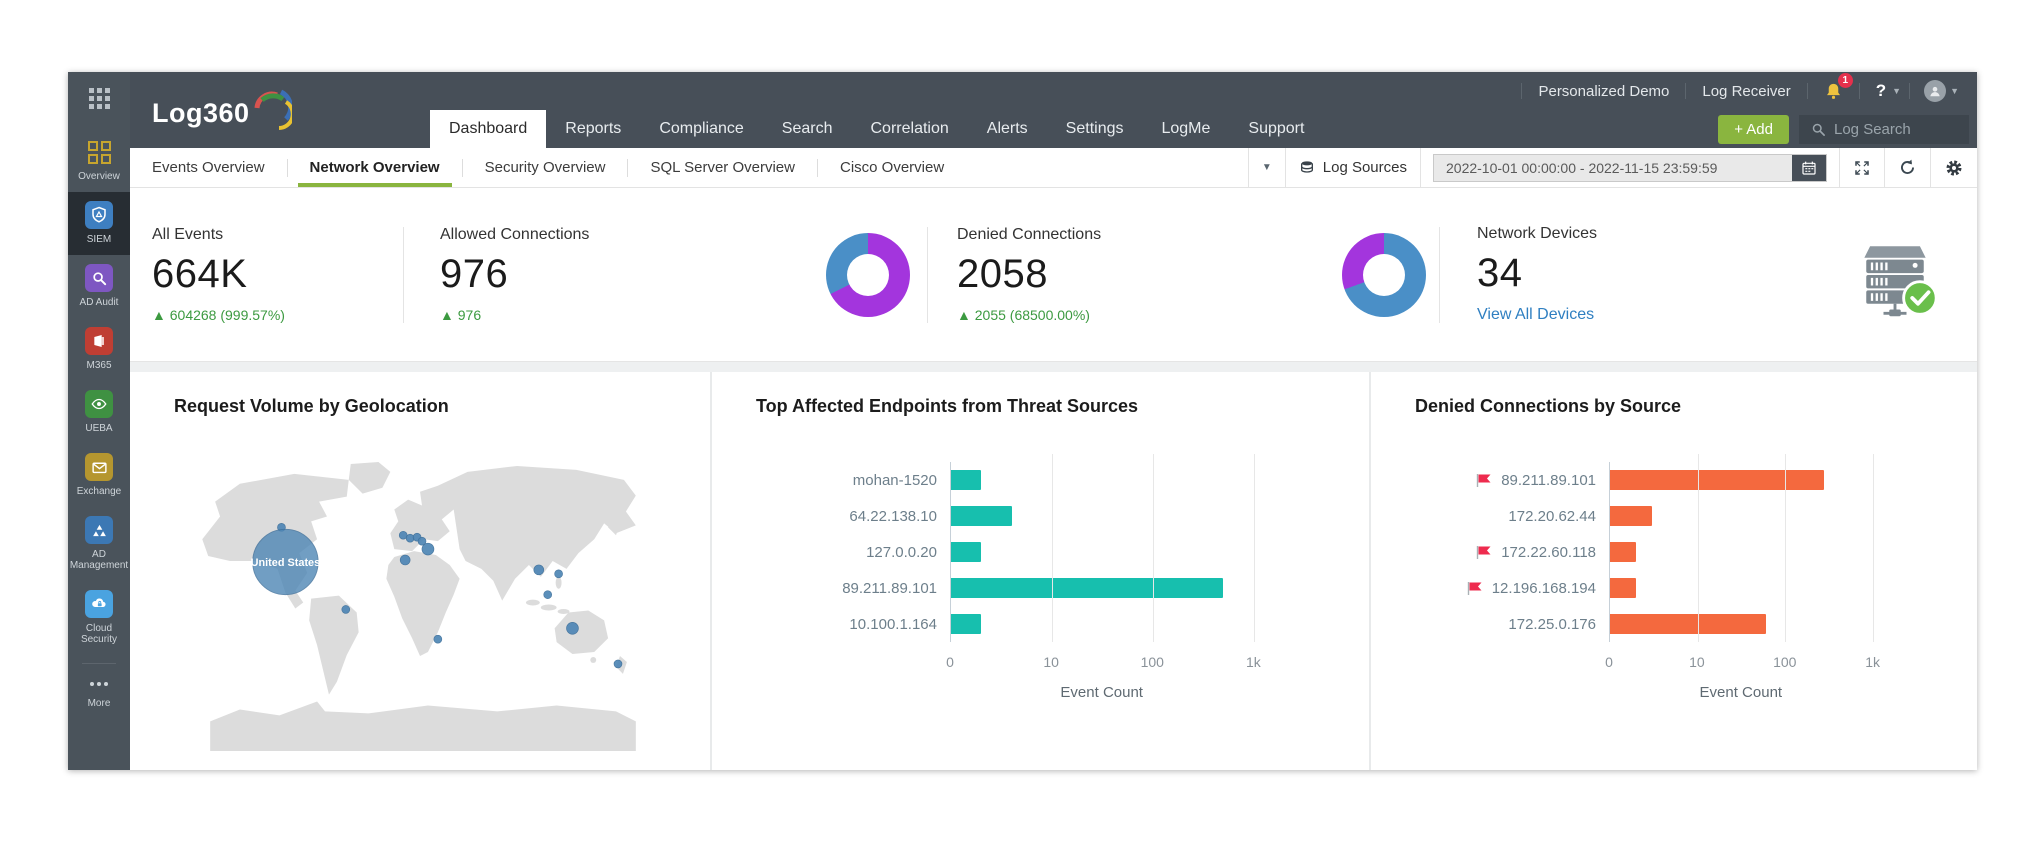 The image size is (2040, 844). Describe the element at coordinates (722, 167) in the screenshot. I see `subtab-sql-server-overview: SQL Server Overview` at that location.